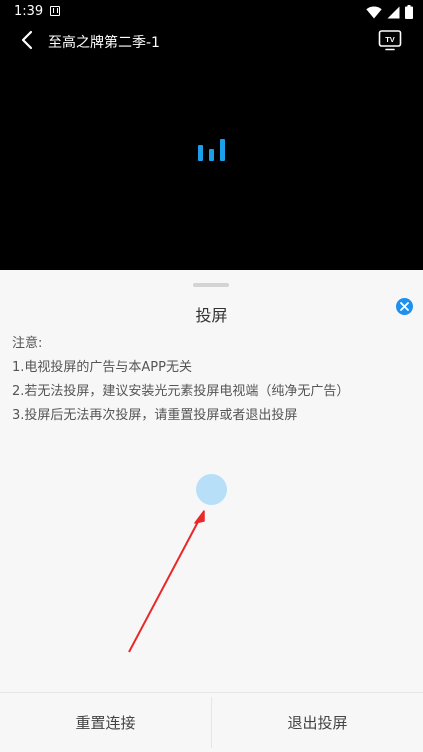 The width and height of the screenshot is (423, 752). Describe the element at coordinates (211, 41) in the screenshot. I see `player-header: 至高之牌第二季-1 TV` at that location.